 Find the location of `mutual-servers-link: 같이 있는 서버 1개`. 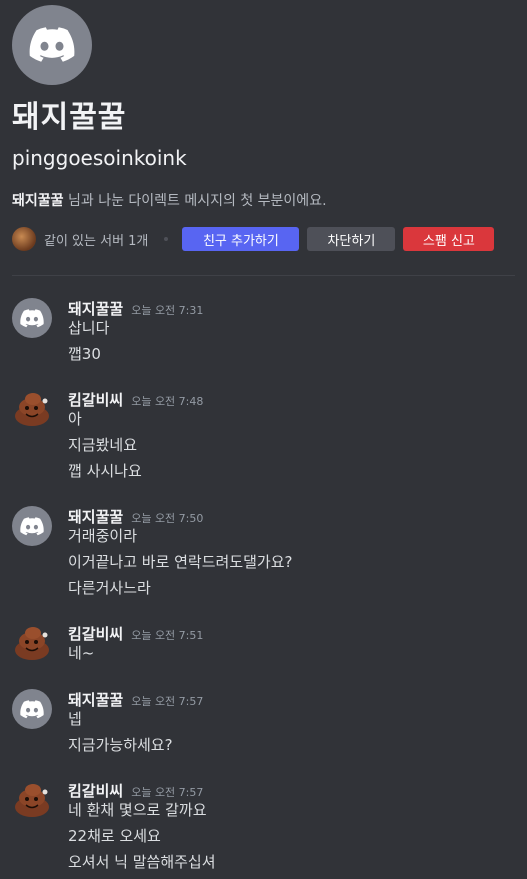

mutual-servers-link: 같이 있는 서버 1개 is located at coordinates (96, 239).